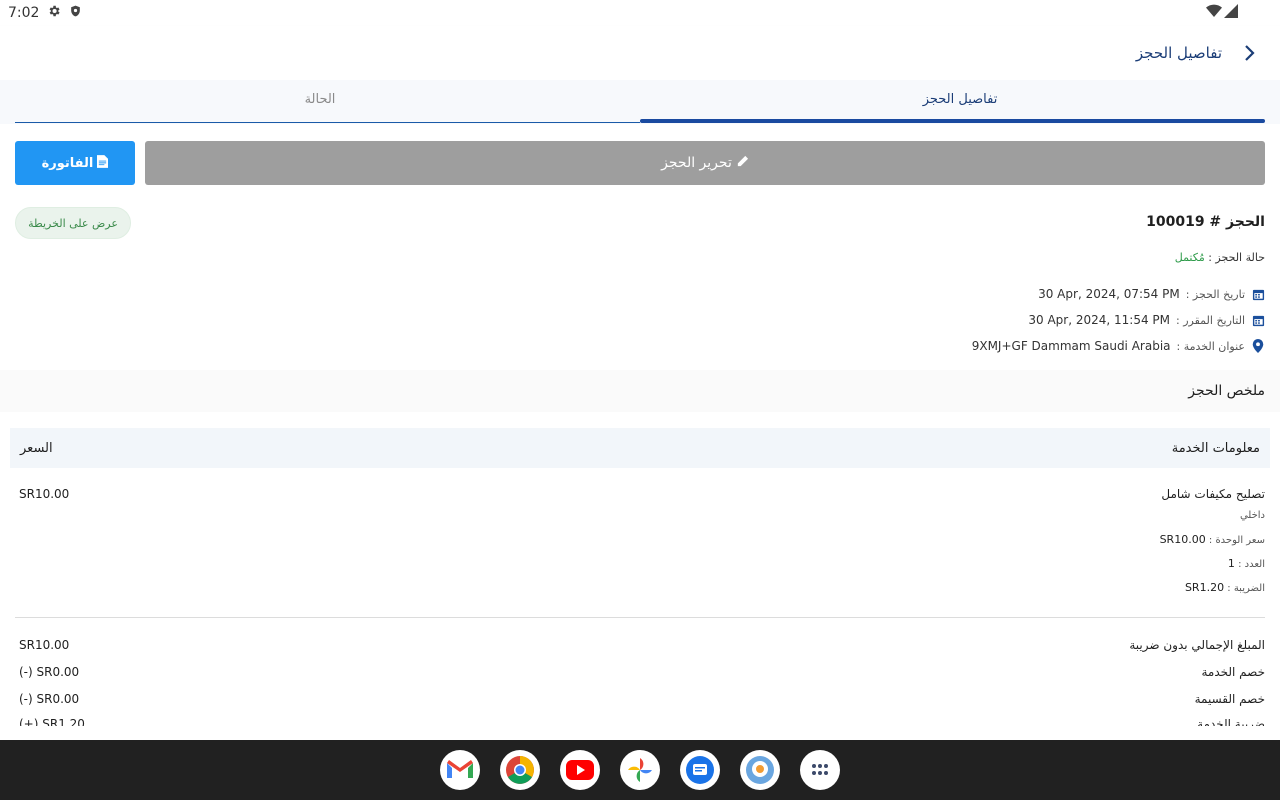 The width and height of the screenshot is (1280, 800). What do you see at coordinates (642, 672) in the screenshot?
I see `service-discount-row: (-) SR0.00 خصم الخدمة` at bounding box center [642, 672].